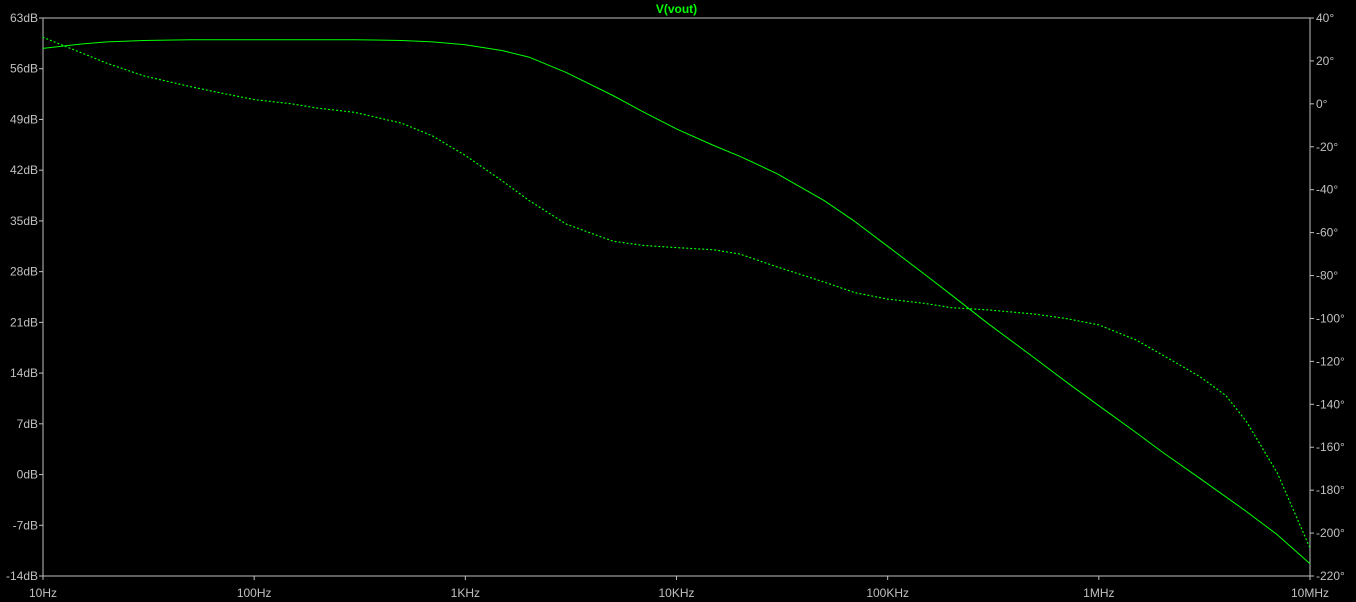  Describe the element at coordinates (24, 18) in the screenshot. I see `left-tick-label: 63dB` at that location.